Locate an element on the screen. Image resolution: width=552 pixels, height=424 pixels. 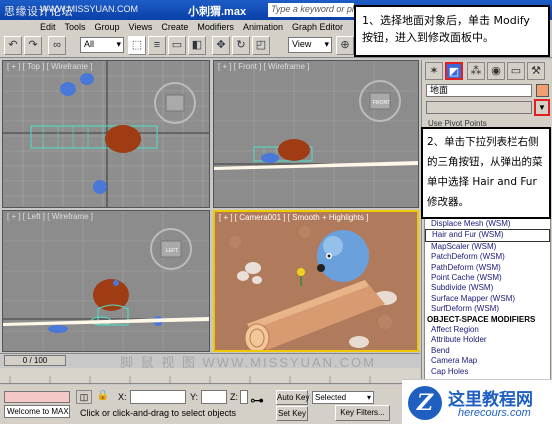
z-coord-field is located at coordinates (244, 397).